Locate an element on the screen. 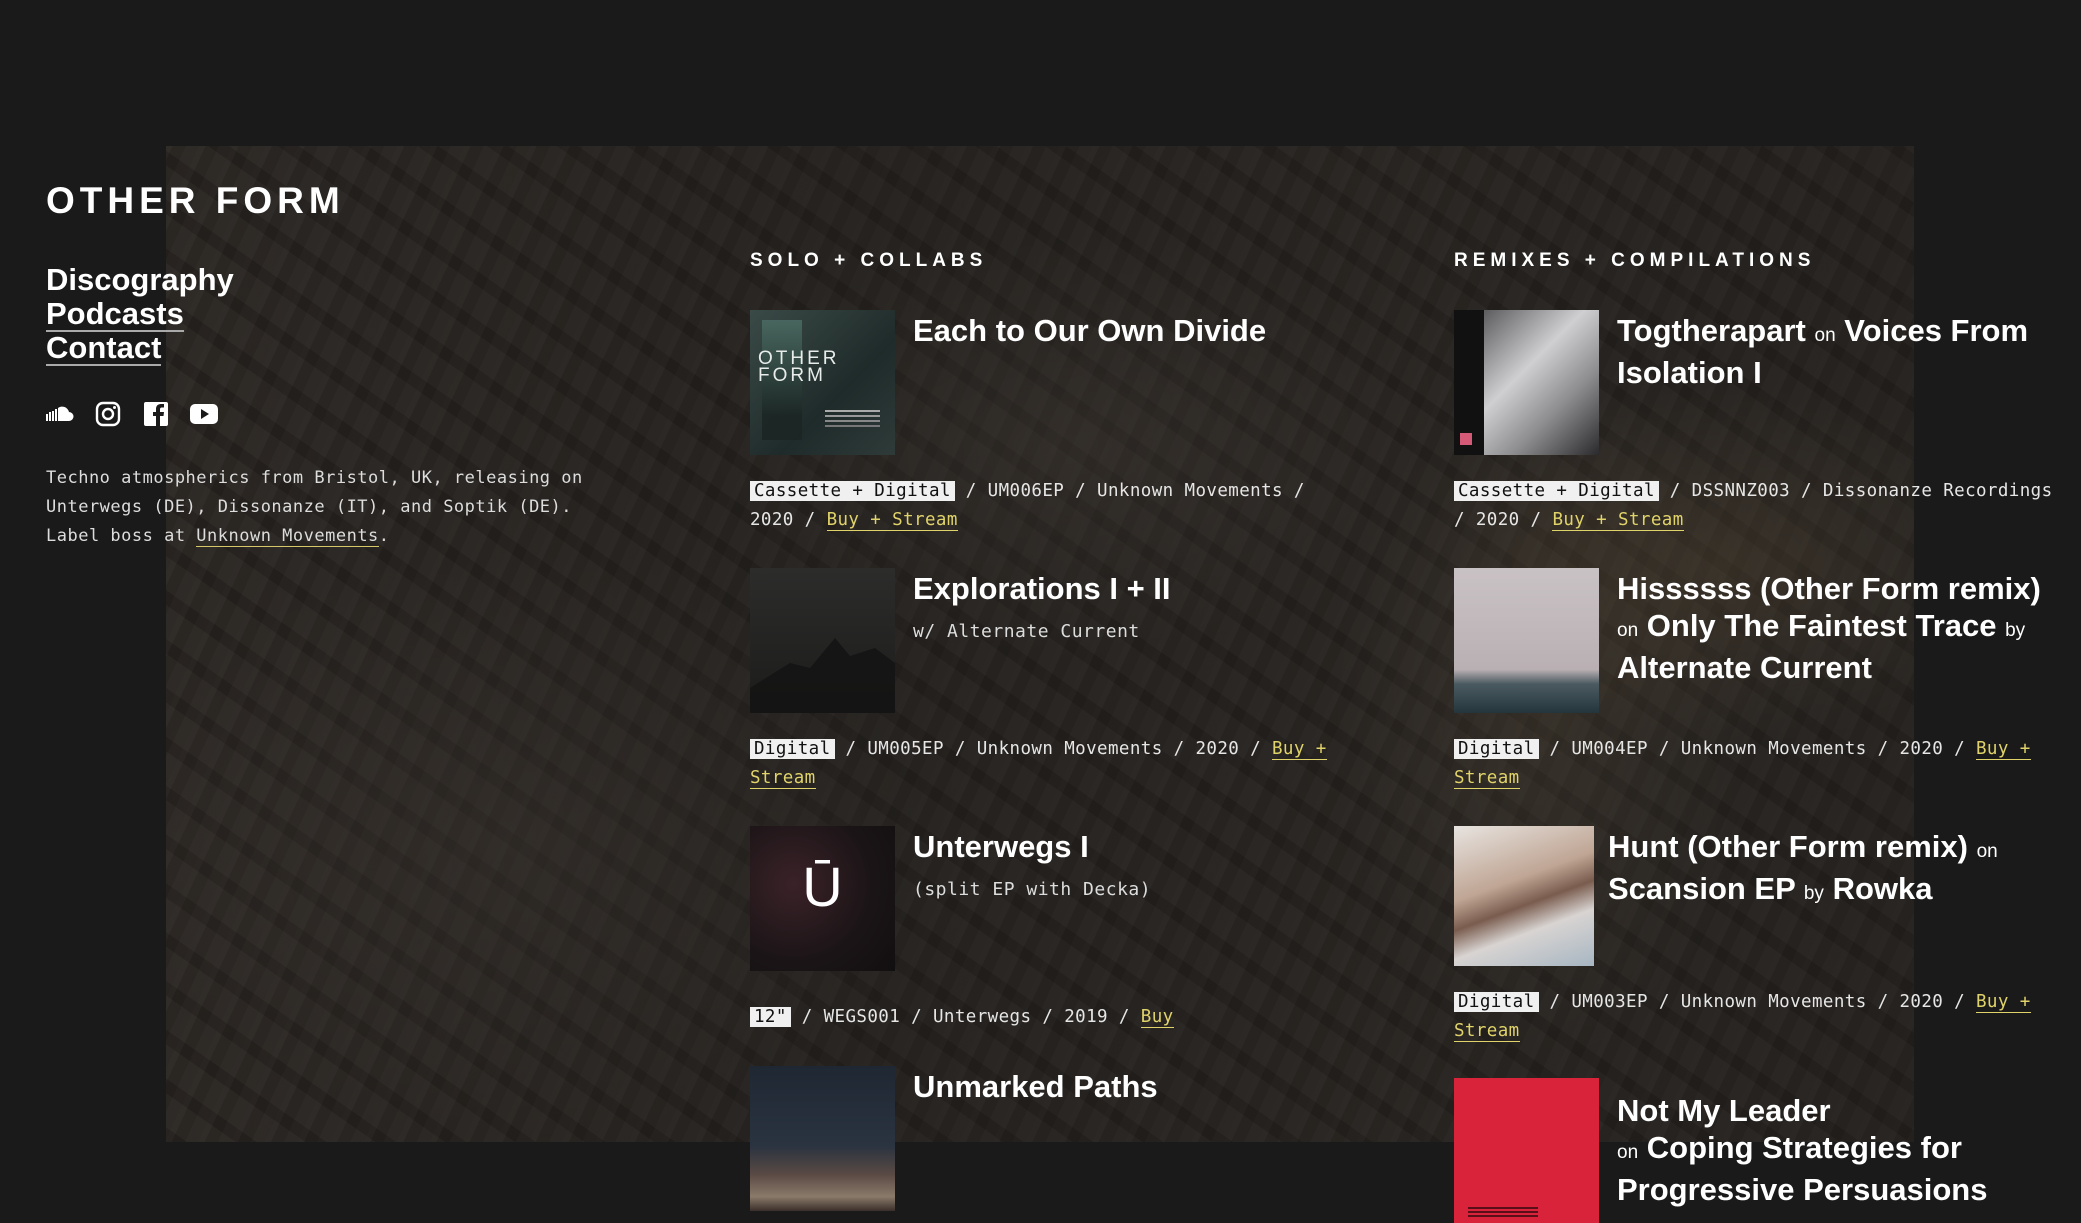  main-nav: Discography Podcasts Contact is located at coordinates (326, 314).